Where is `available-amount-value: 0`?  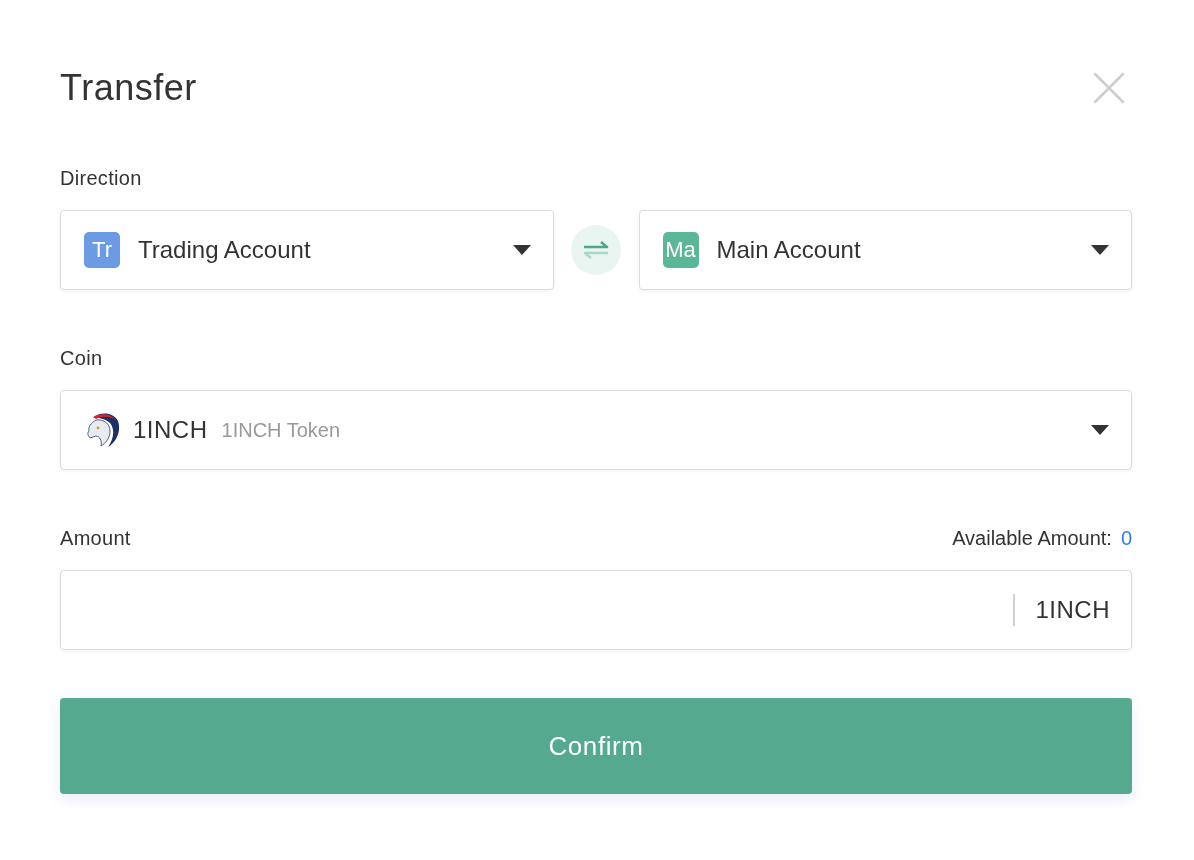
available-amount-value: 0 is located at coordinates (1126, 538).